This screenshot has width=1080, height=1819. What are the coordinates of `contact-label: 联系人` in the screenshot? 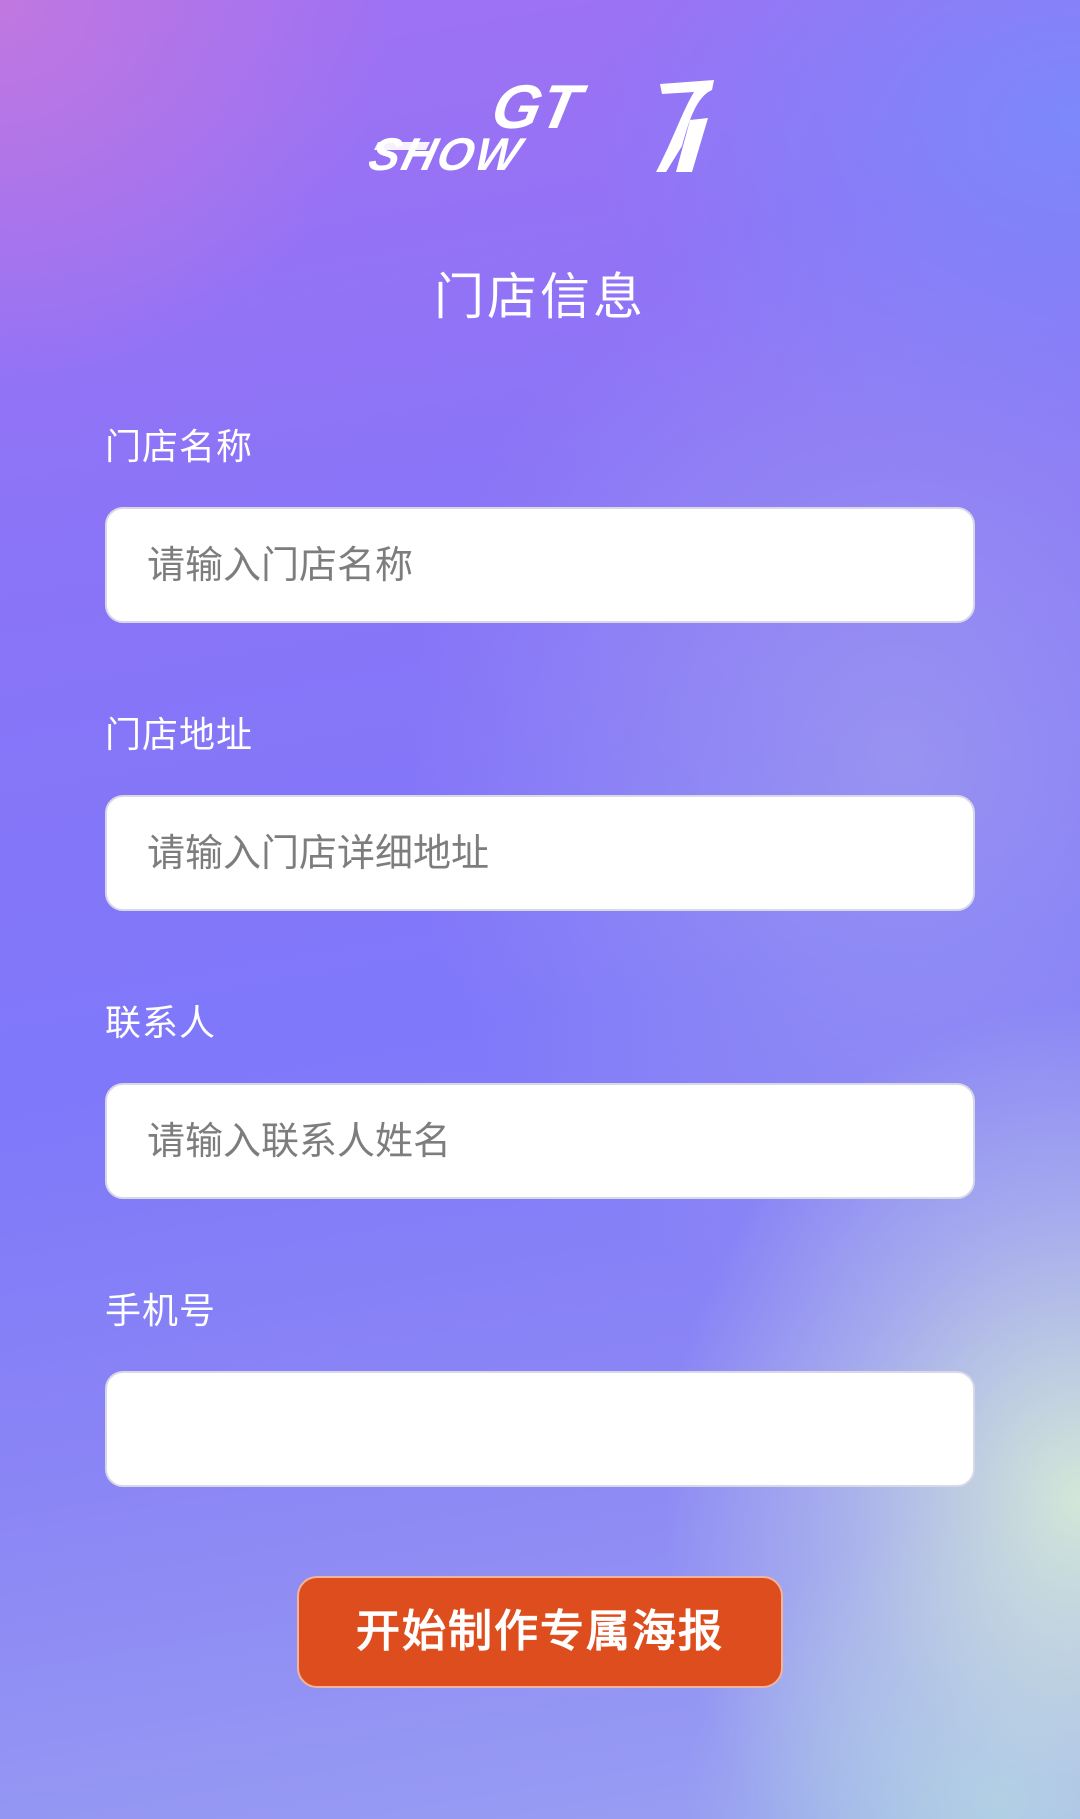 It's located at (161, 1023).